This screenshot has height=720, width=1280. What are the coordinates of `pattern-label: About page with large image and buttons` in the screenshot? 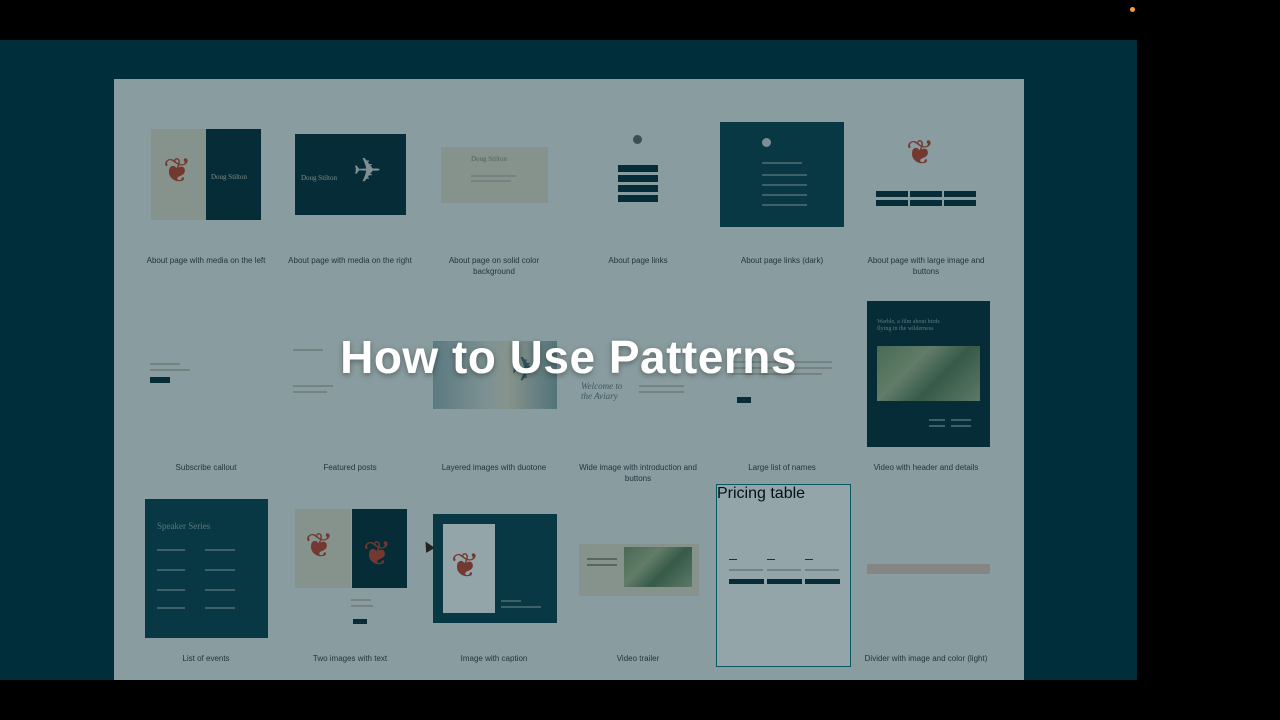 It's located at (926, 266).